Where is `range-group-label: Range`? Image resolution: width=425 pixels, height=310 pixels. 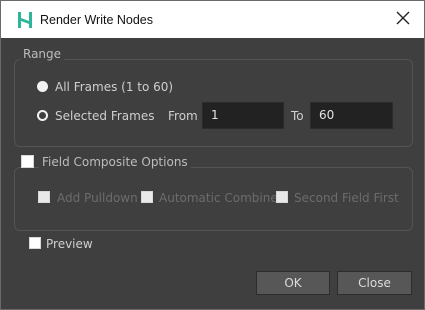 range-group-label: Range is located at coordinates (42, 54).